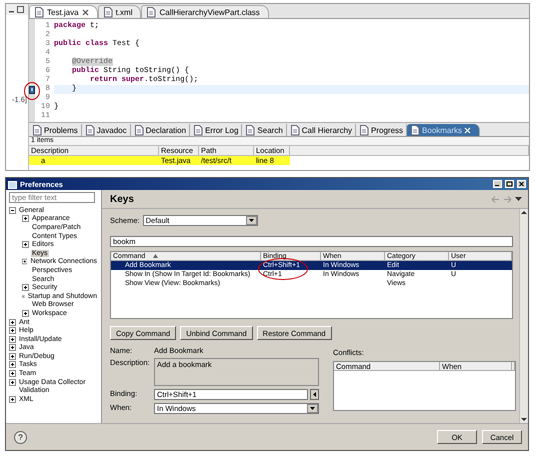 This screenshot has height=460, width=540. Describe the element at coordinates (55, 130) in the screenshot. I see `view-tab: Problems` at that location.